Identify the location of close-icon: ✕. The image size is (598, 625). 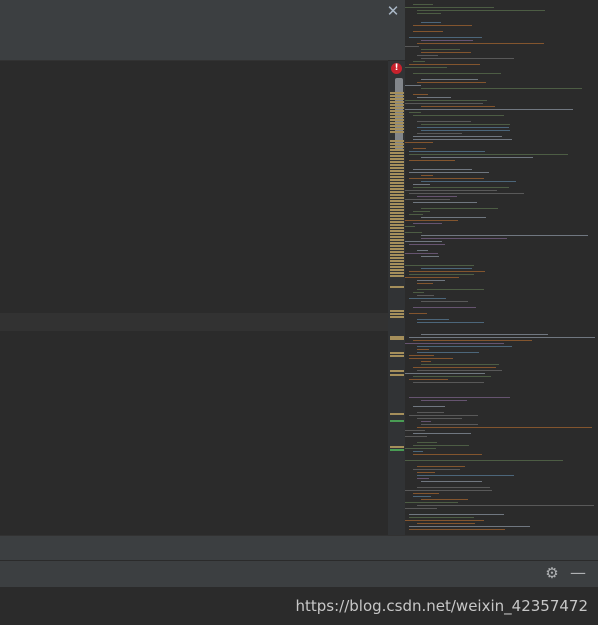
(393, 11).